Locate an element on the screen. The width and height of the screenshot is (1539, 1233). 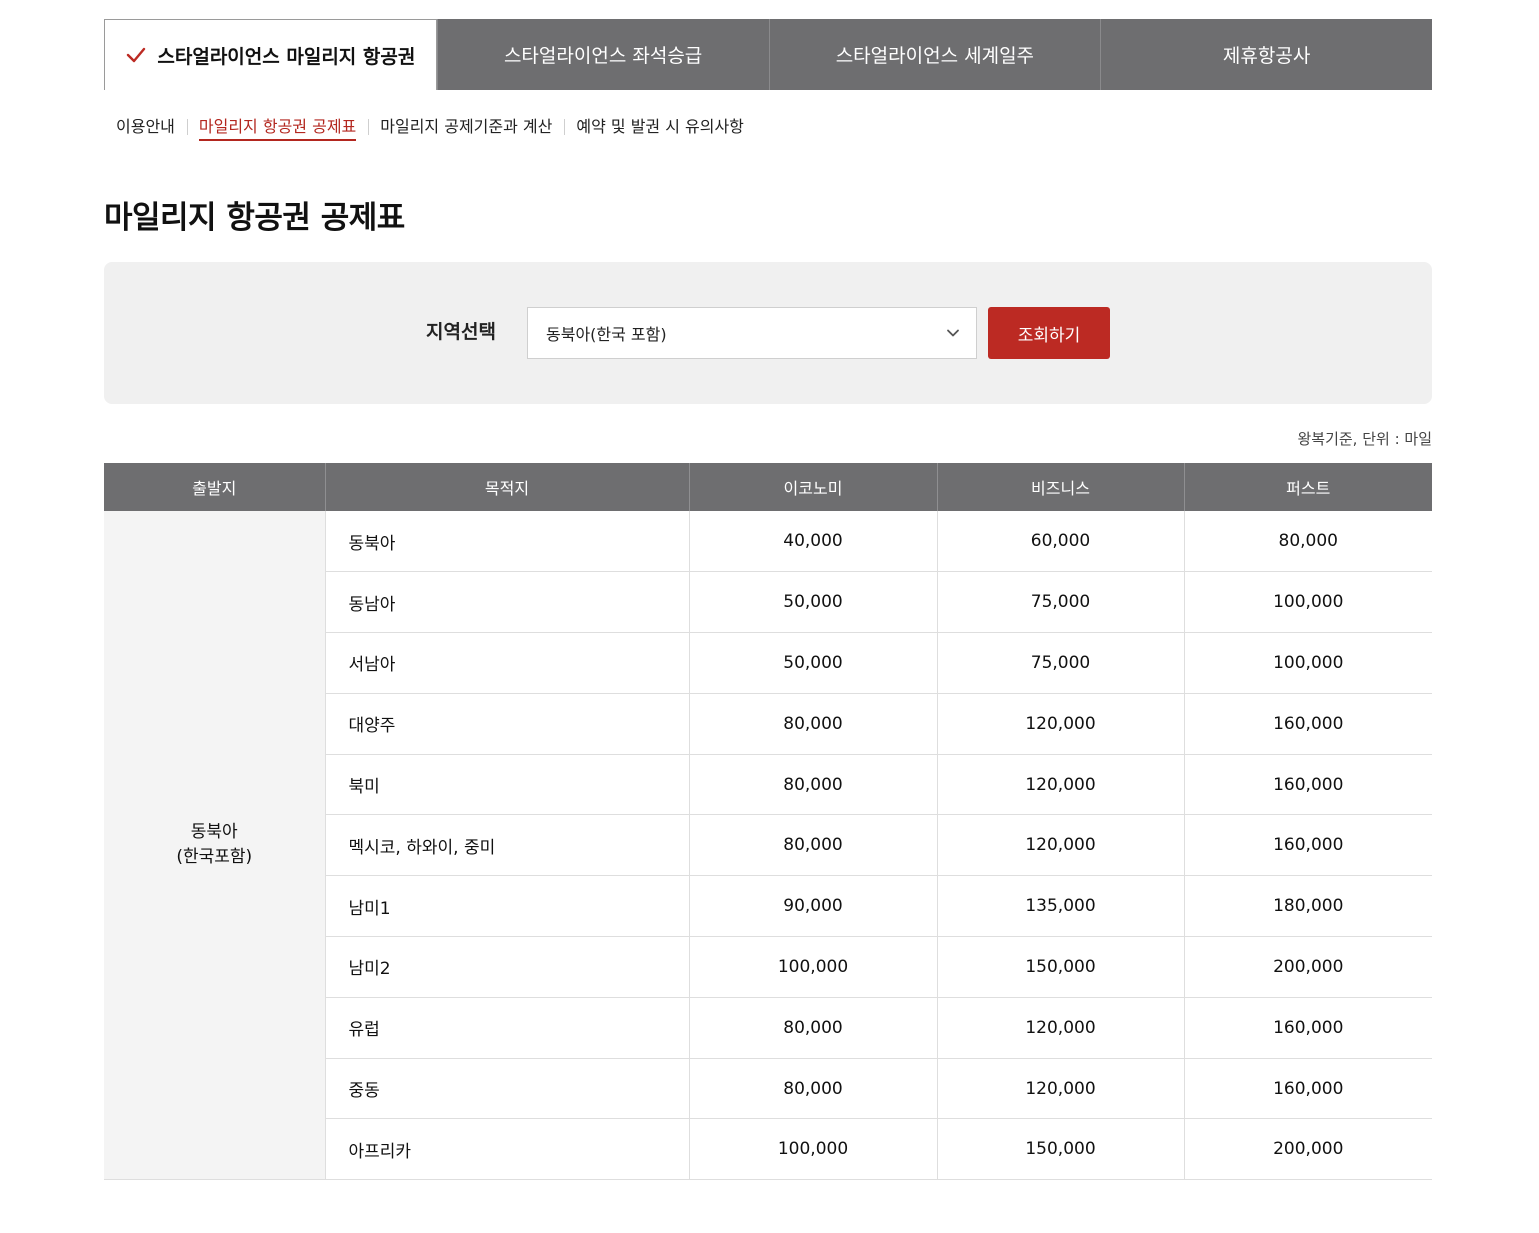
tab-star-alliance-award: 스타얼라이언스 마일리지 항공권 is located at coordinates (270, 54).